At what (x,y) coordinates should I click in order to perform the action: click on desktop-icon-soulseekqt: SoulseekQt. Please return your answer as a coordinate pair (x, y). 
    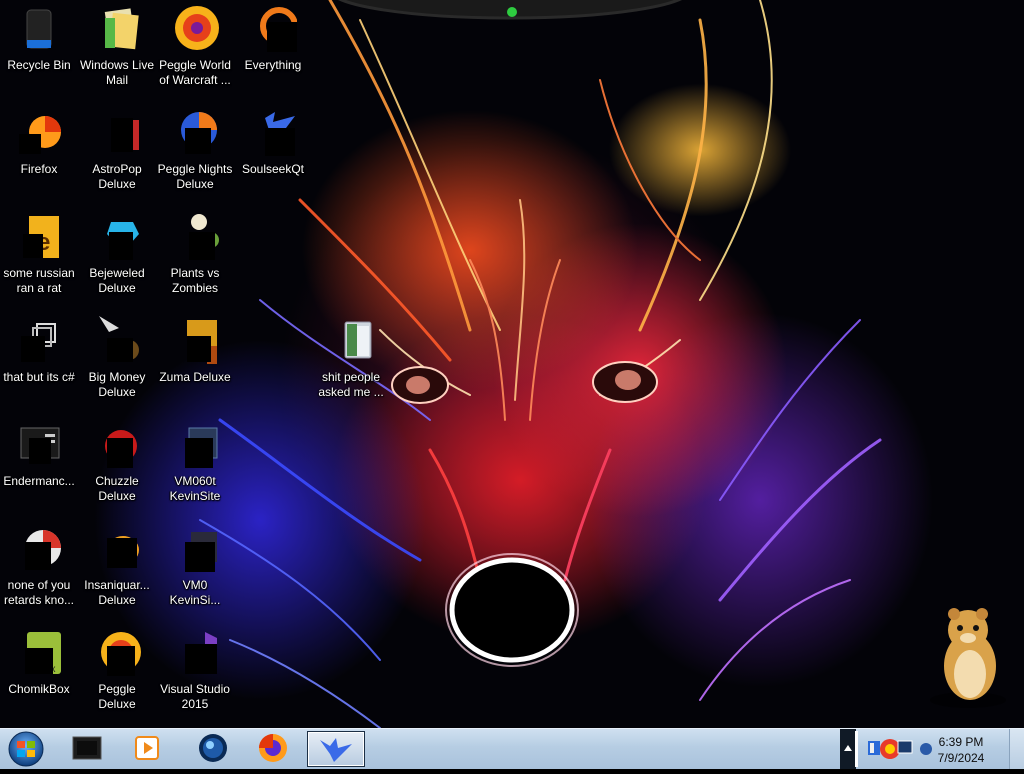
    Looking at the image, I should click on (273, 154).